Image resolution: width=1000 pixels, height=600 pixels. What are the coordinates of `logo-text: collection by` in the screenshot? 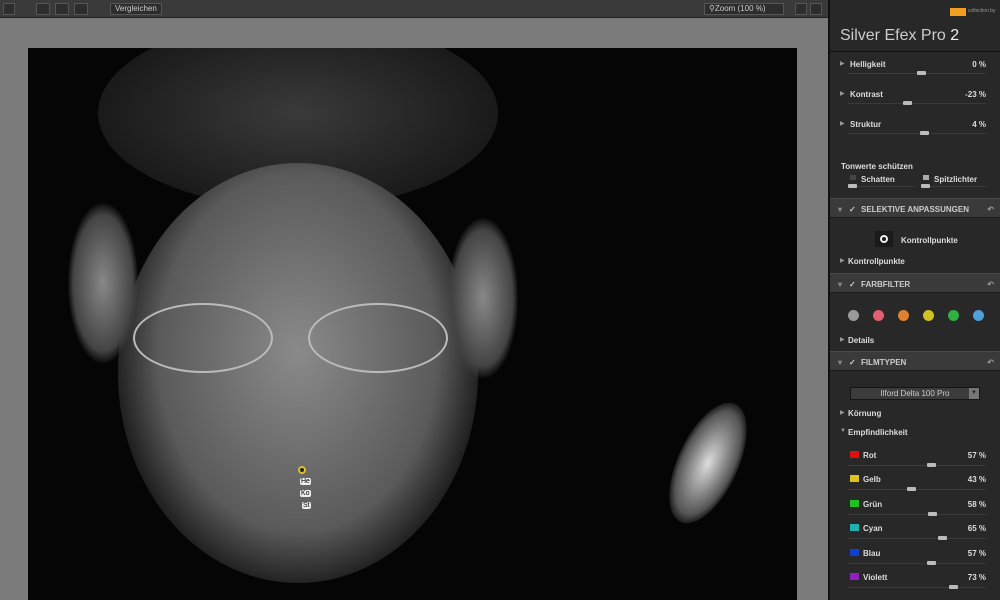 It's located at (982, 11).